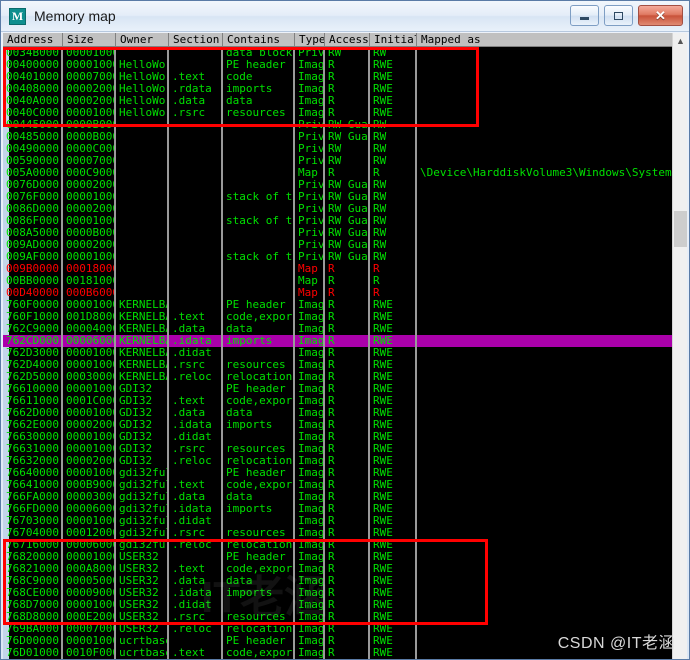  I want to click on cell-type: Priv, so click(311, 149).